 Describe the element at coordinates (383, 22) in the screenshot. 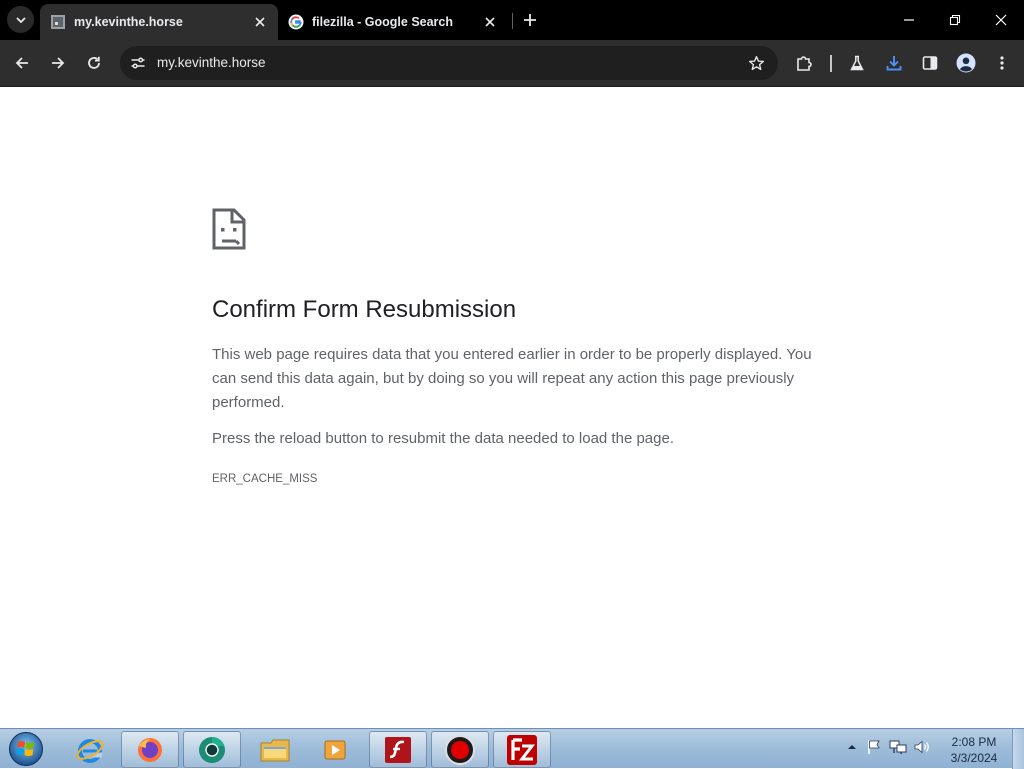

I see `tab-title: filezilla - Google Search` at that location.